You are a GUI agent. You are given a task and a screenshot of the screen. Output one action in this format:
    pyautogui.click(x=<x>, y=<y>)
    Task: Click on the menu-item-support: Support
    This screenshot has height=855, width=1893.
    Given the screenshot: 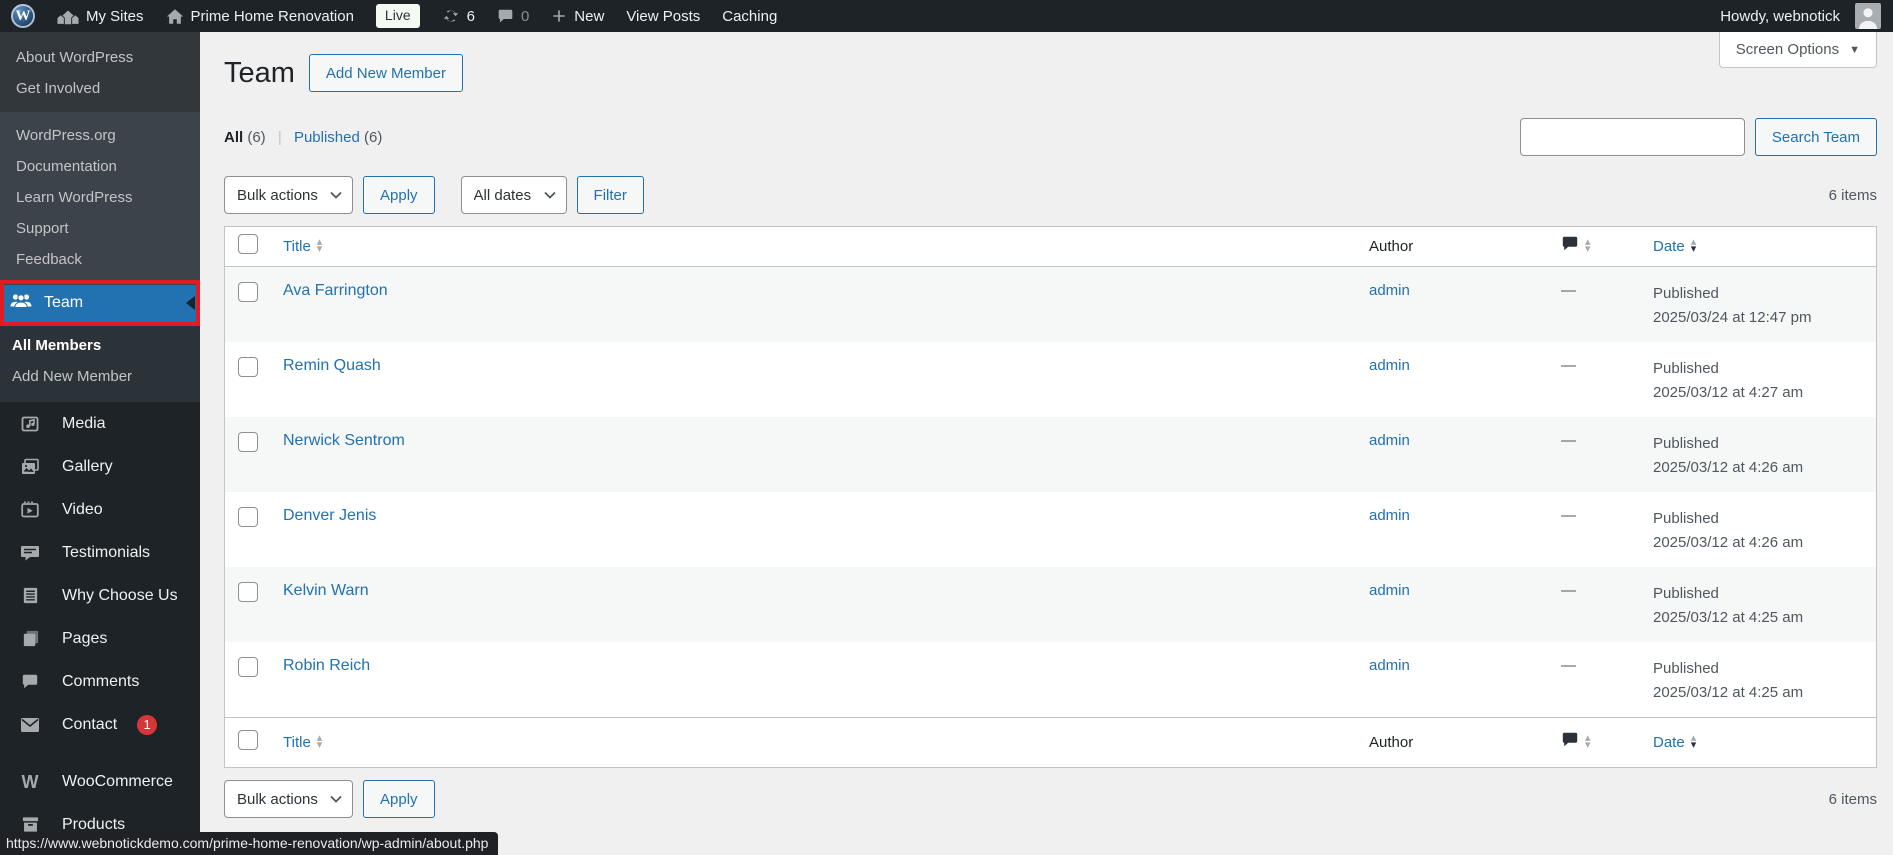 What is the action you would take?
    pyautogui.click(x=100, y=228)
    